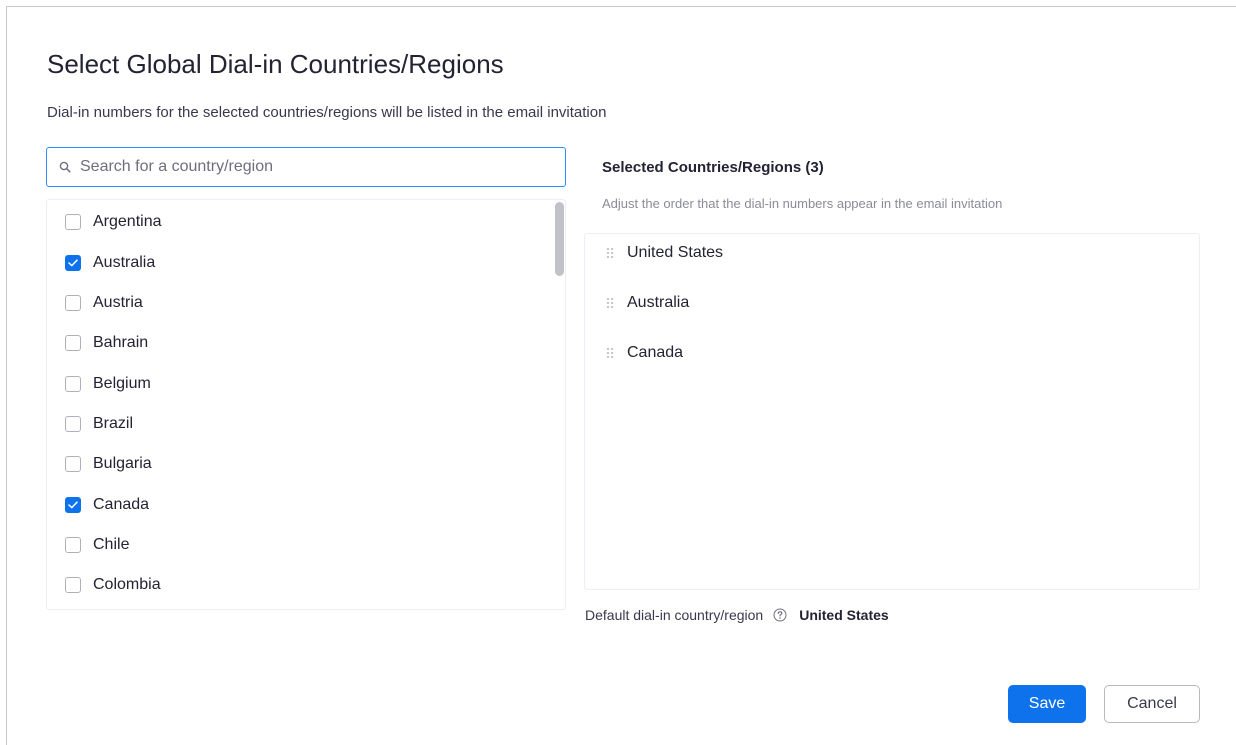 The image size is (1236, 745). What do you see at coordinates (1047, 704) in the screenshot?
I see `save-button: Save` at bounding box center [1047, 704].